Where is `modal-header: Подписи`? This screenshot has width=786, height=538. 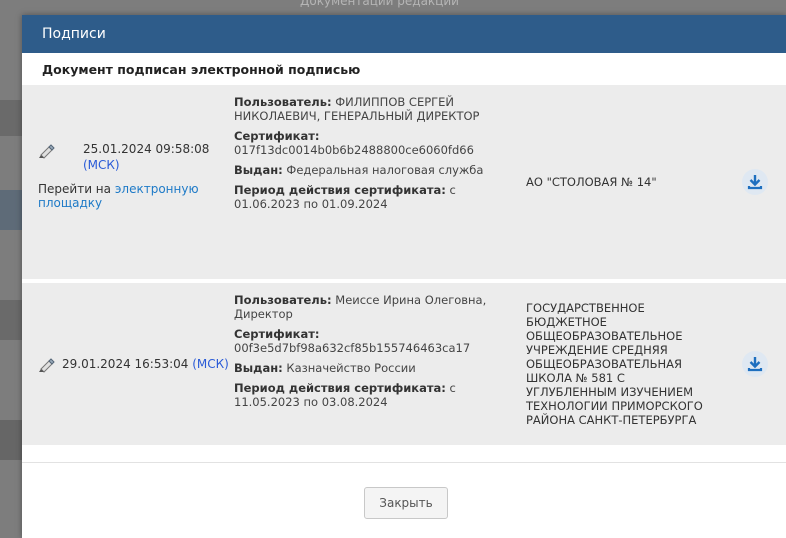 modal-header: Подписи is located at coordinates (404, 34).